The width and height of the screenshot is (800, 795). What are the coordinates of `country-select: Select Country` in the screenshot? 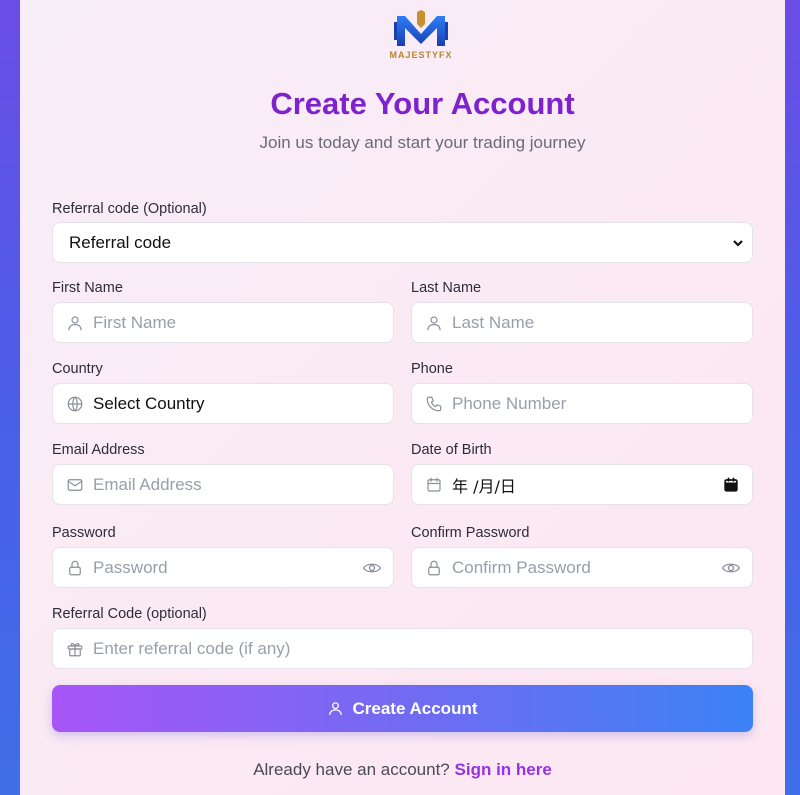 It's located at (223, 403).